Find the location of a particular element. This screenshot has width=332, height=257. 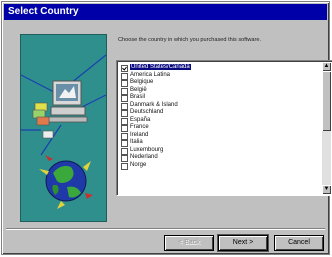

country-list-item: Luxembourg is located at coordinates (219, 151).